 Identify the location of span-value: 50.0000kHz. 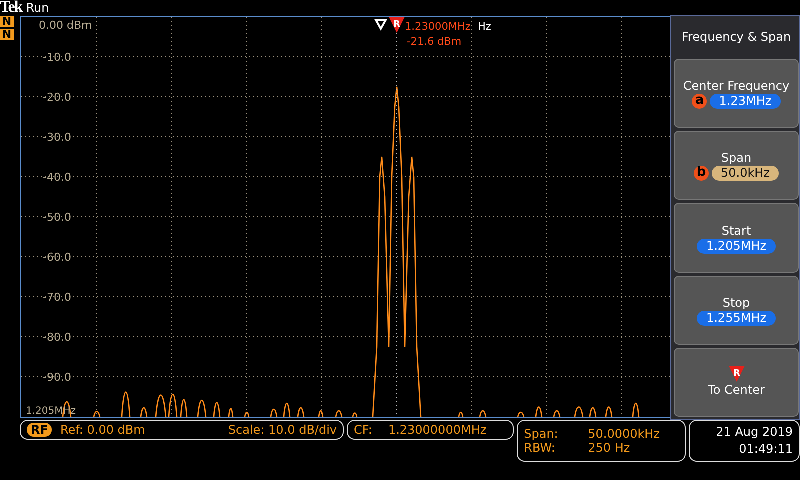
(624, 434).